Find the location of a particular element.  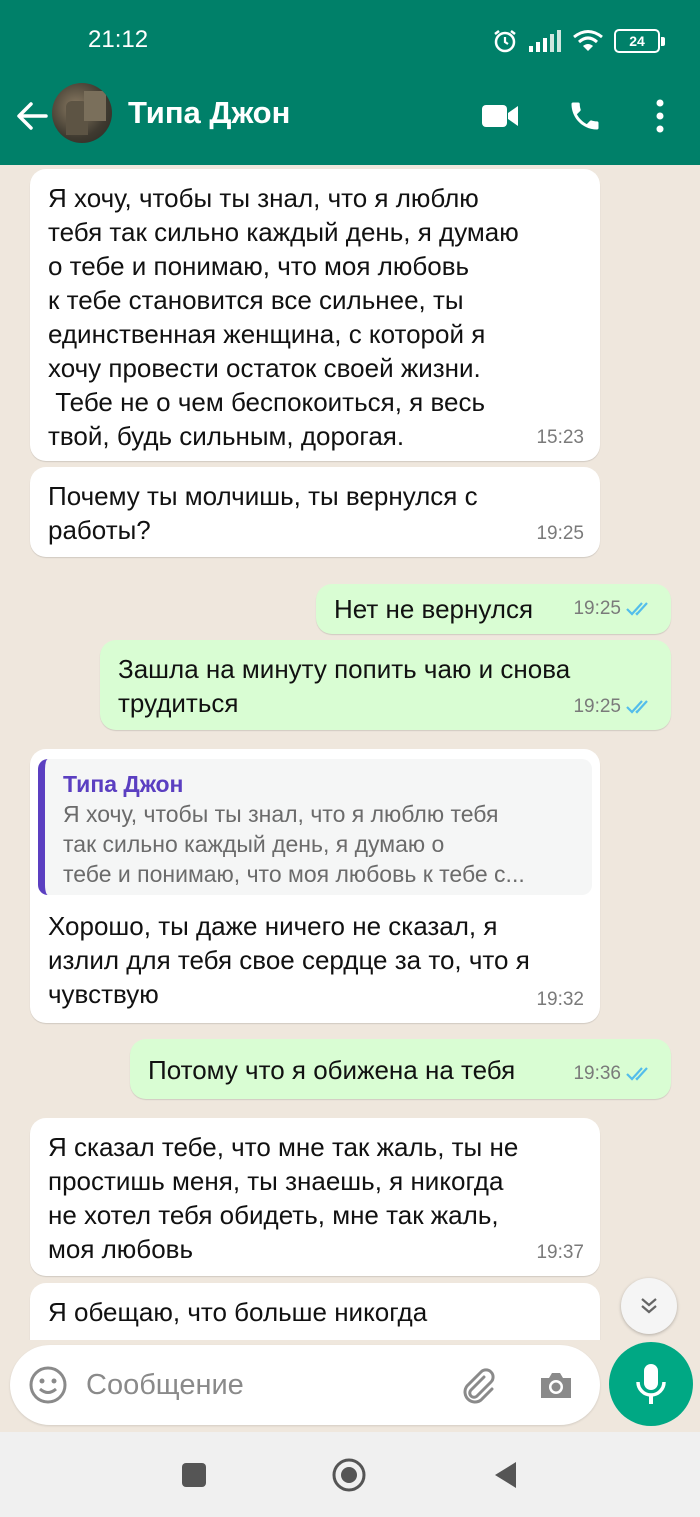

signal-icon is located at coordinates (545, 41).